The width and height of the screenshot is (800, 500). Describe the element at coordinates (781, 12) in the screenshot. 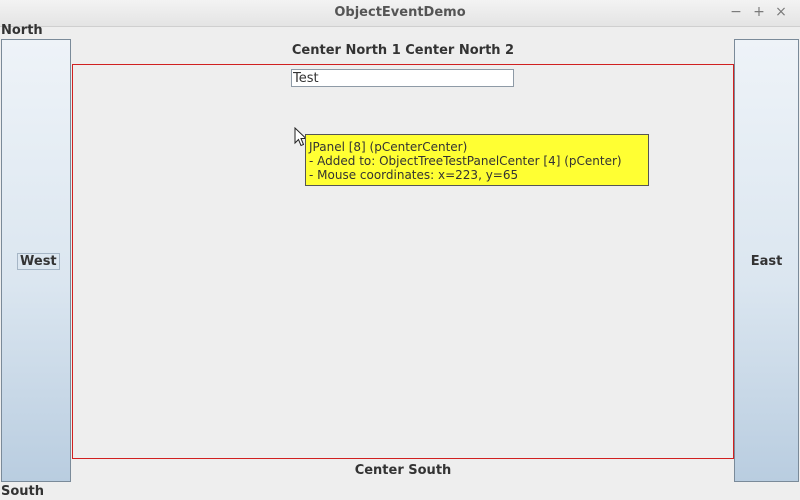

I see `close-button: ×` at that location.